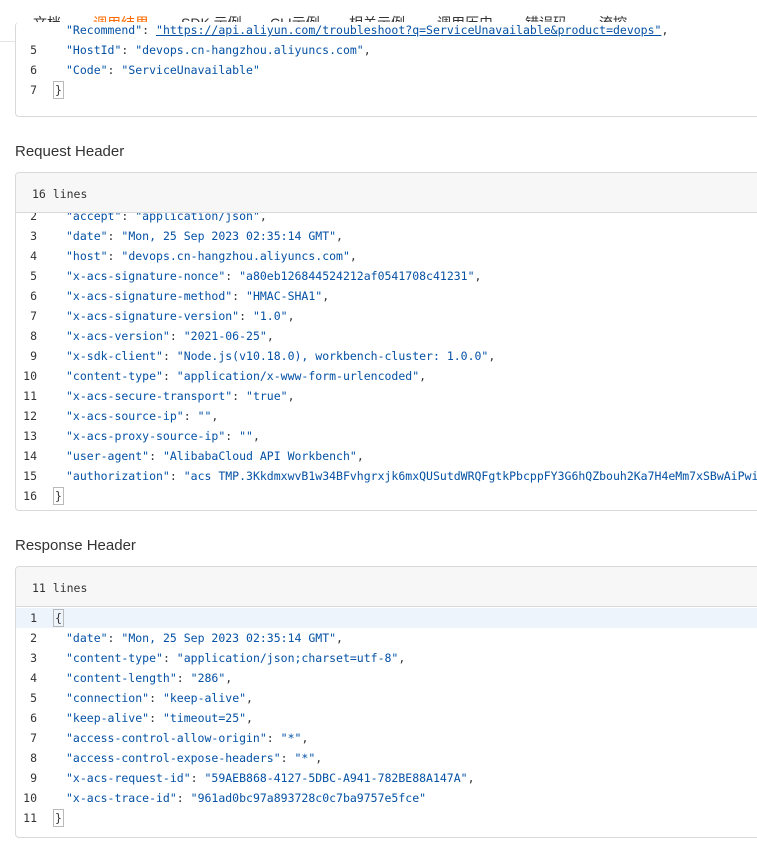 The width and height of the screenshot is (757, 851). What do you see at coordinates (386, 90) in the screenshot?
I see `code-line: 7 }` at bounding box center [386, 90].